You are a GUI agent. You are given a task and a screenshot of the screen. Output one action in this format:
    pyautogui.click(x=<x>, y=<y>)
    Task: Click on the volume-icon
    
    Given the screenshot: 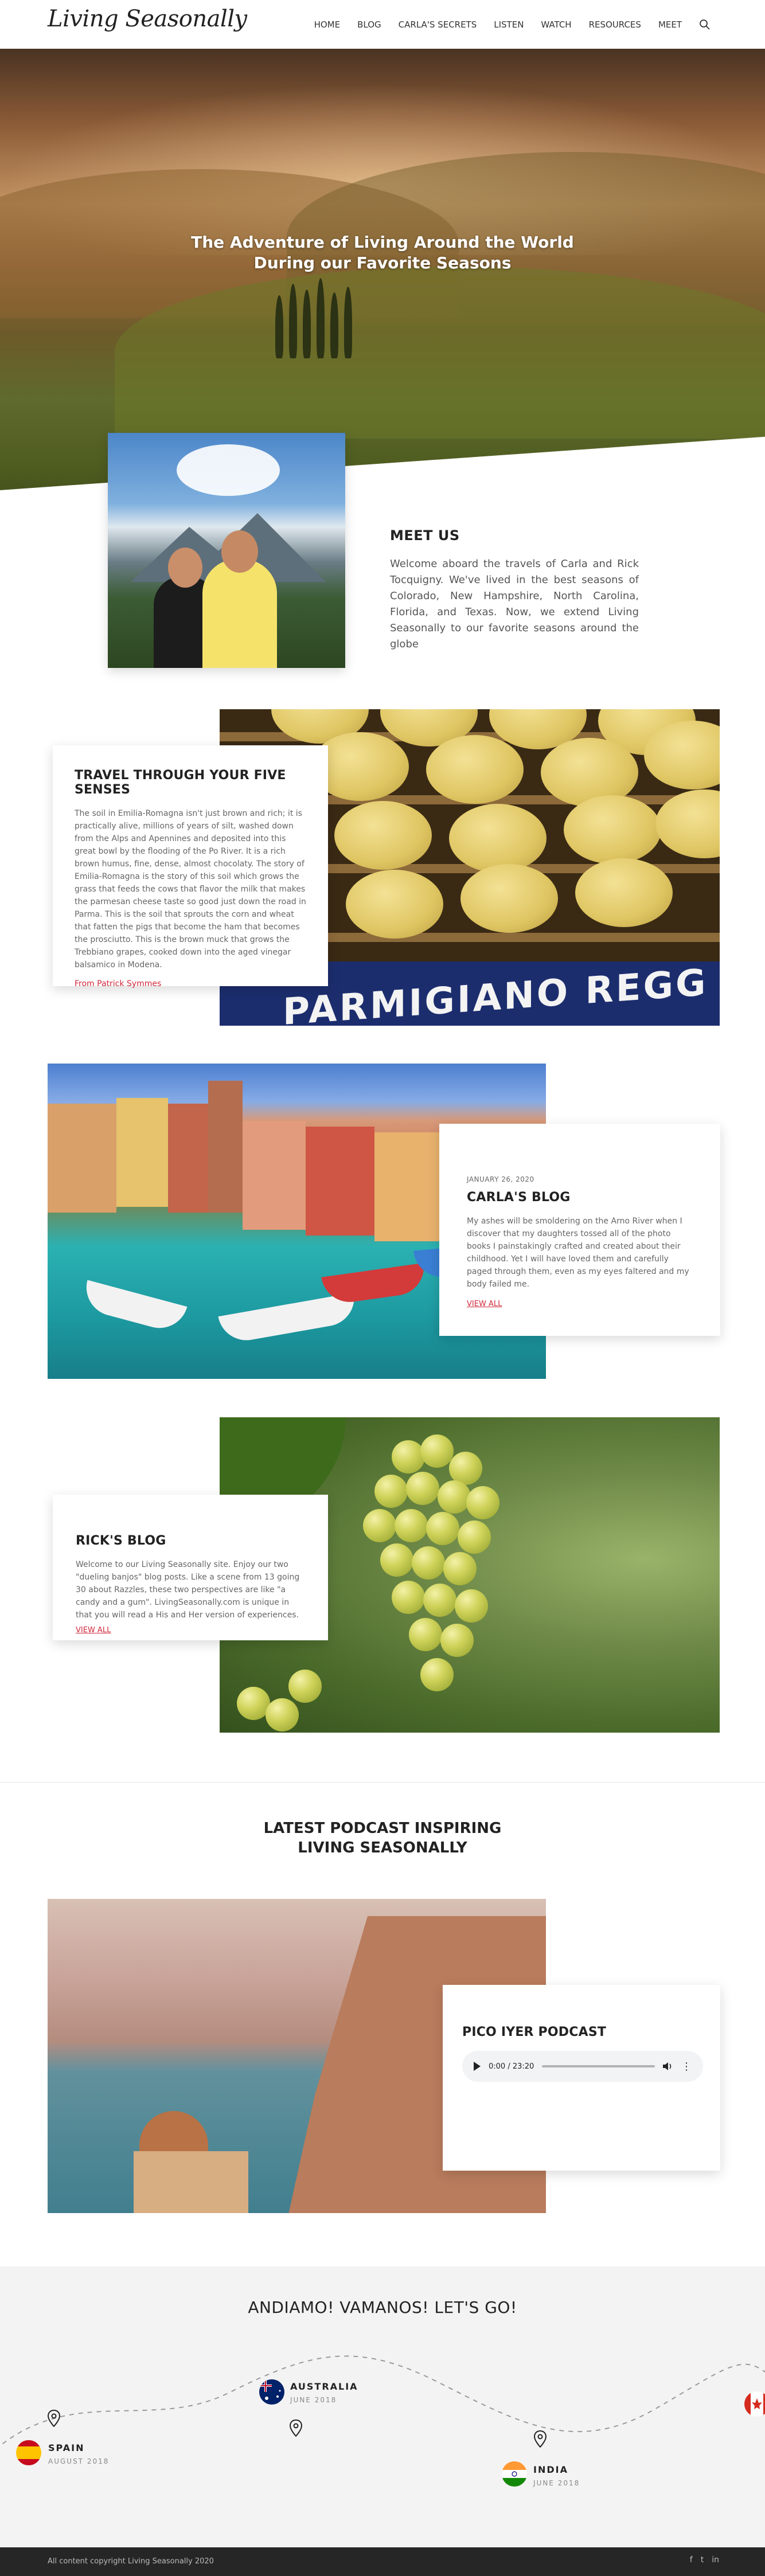 What is the action you would take?
    pyautogui.click(x=668, y=2066)
    